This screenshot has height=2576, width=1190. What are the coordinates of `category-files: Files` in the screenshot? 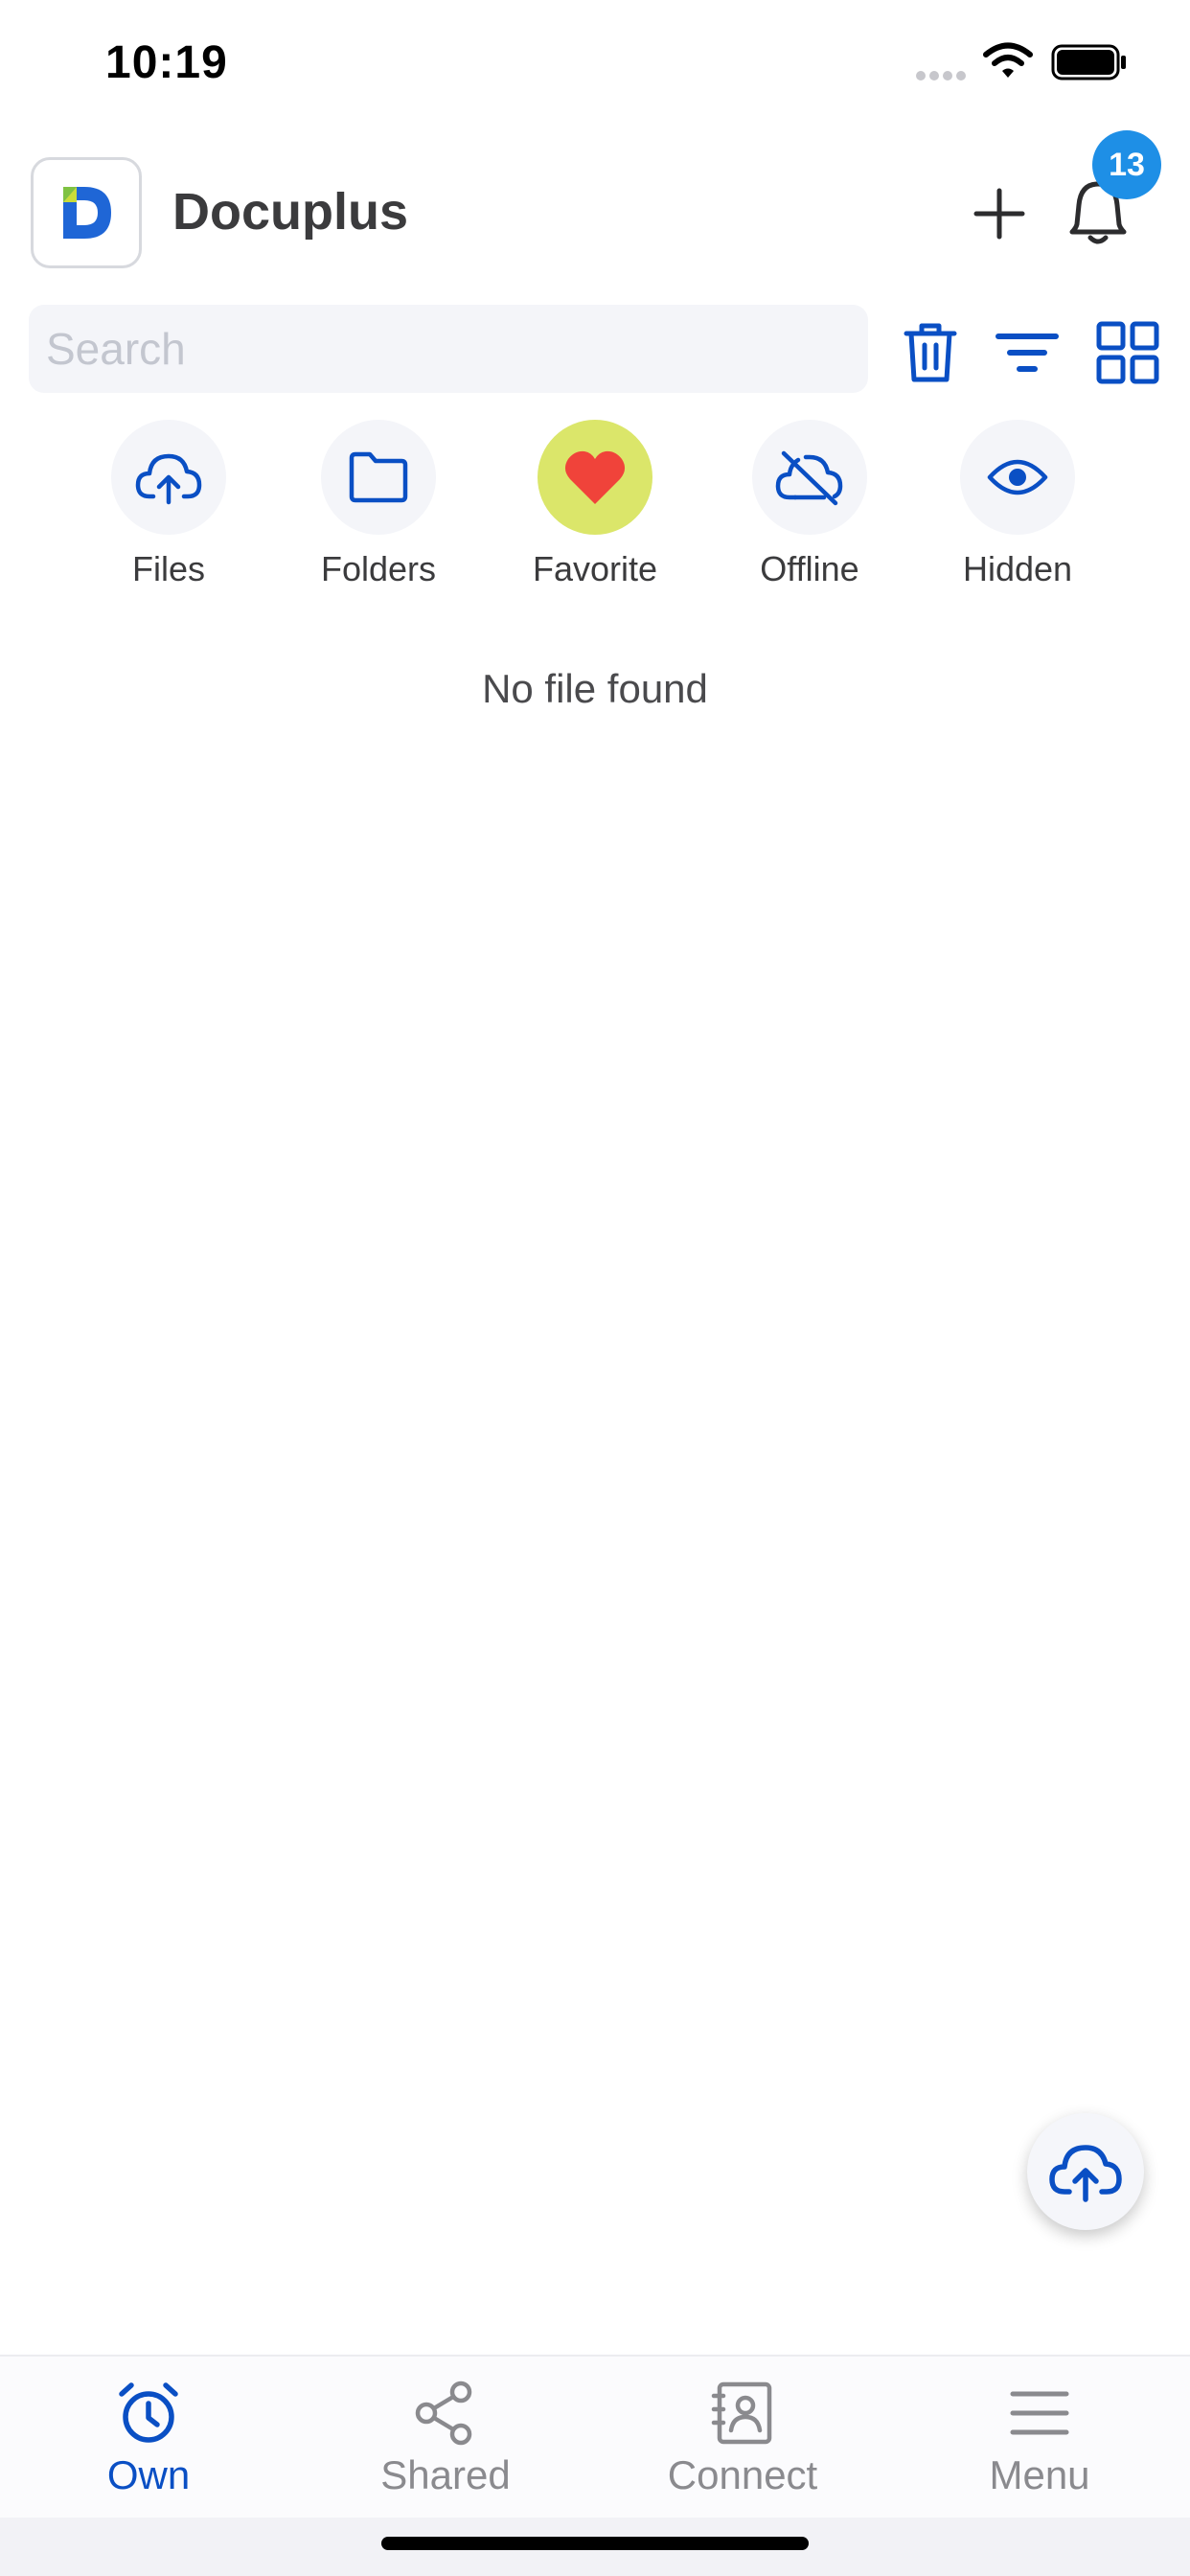 It's located at (168, 511).